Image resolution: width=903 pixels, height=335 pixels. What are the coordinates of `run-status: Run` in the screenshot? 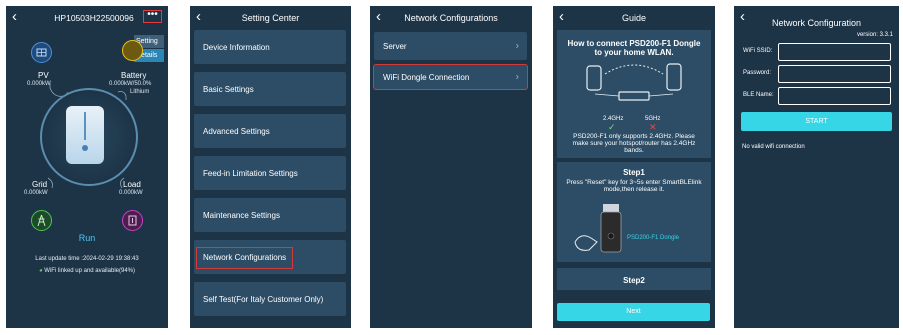 It's located at (87, 238).